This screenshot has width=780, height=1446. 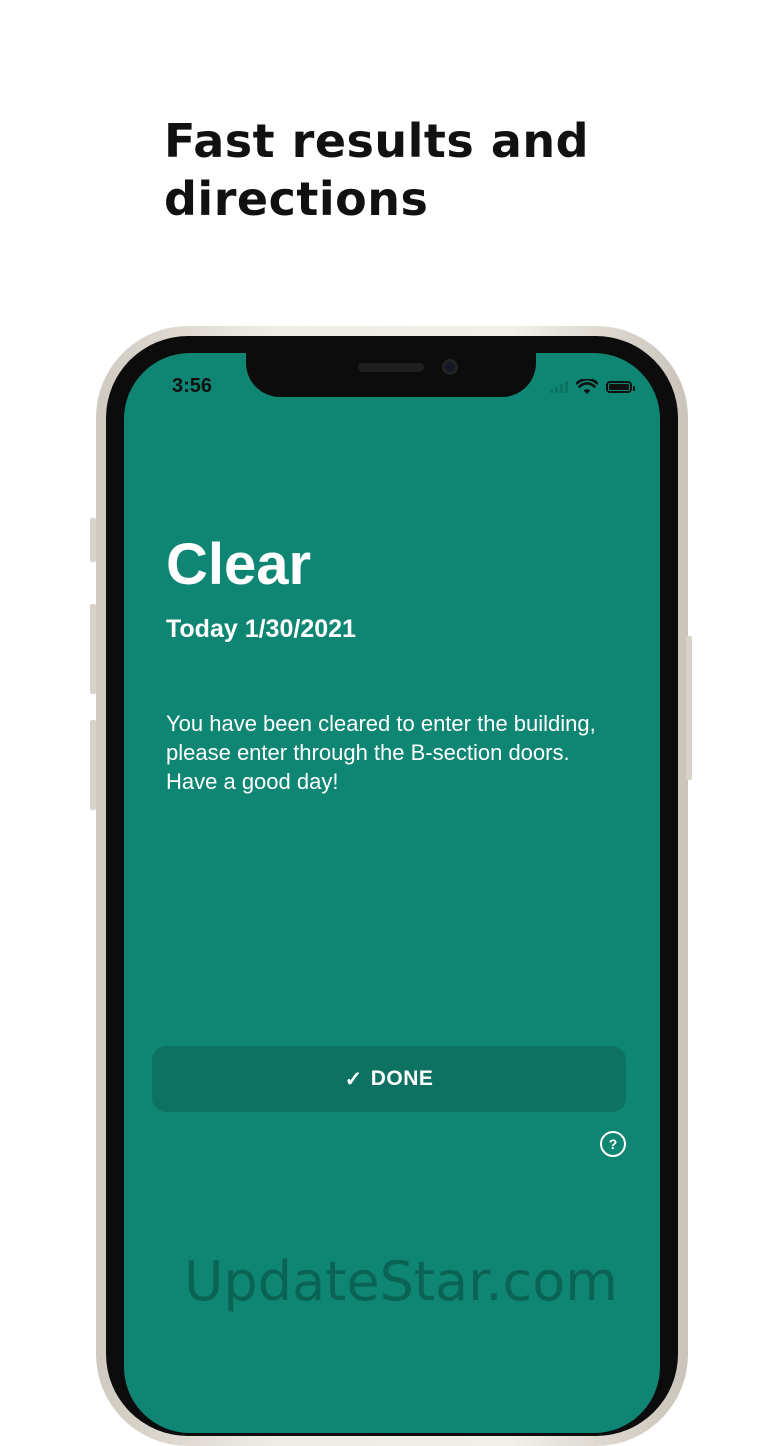 What do you see at coordinates (93, 540) in the screenshot?
I see `phone-silent-switch` at bounding box center [93, 540].